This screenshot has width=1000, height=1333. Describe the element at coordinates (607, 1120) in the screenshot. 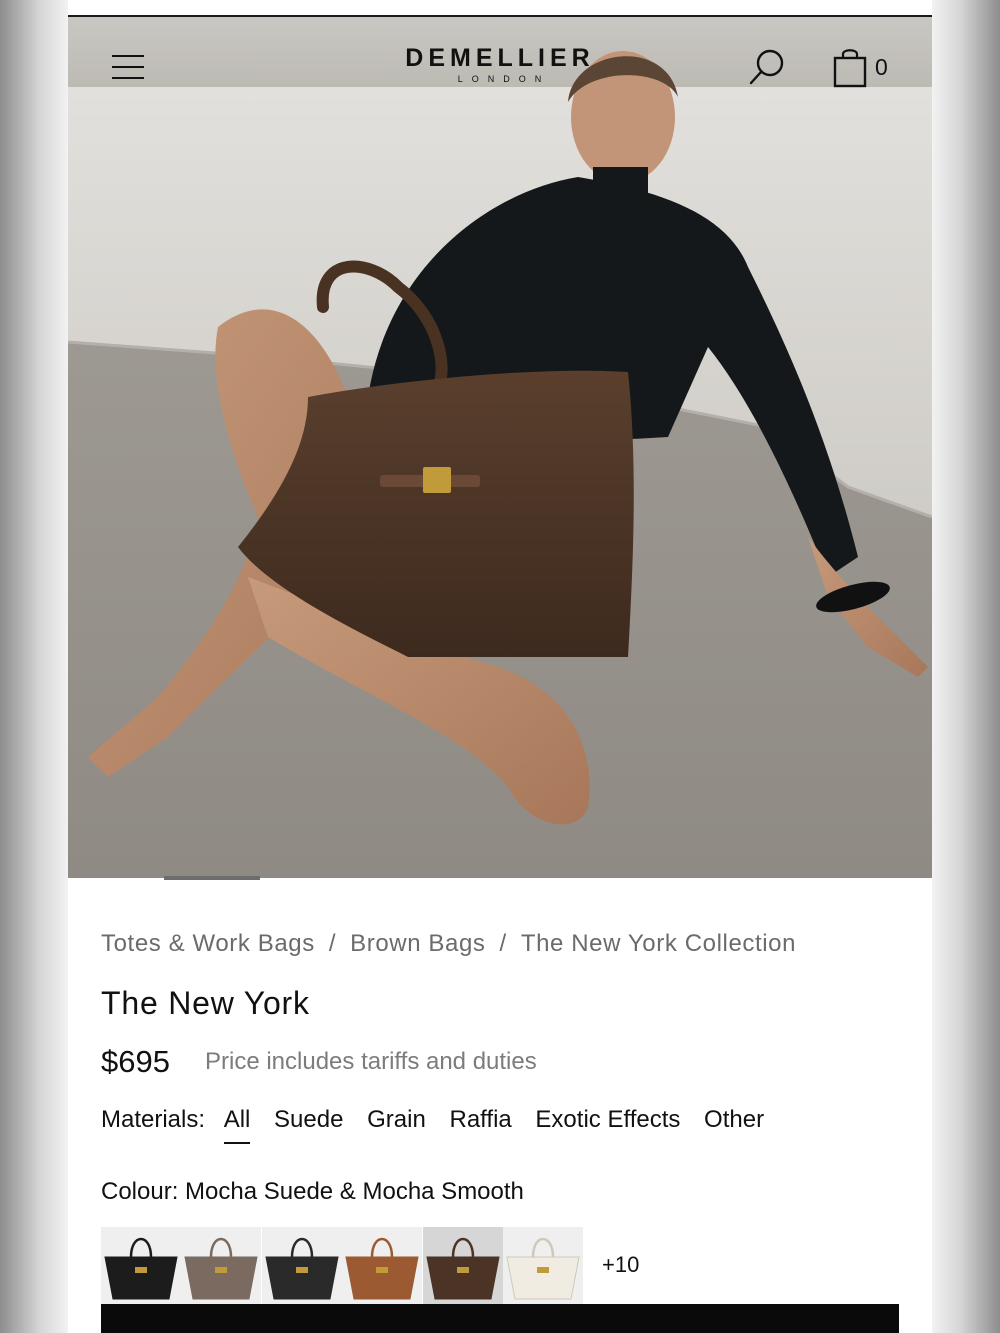

I see `material-option-exotic-effects: Exotic Effects` at that location.